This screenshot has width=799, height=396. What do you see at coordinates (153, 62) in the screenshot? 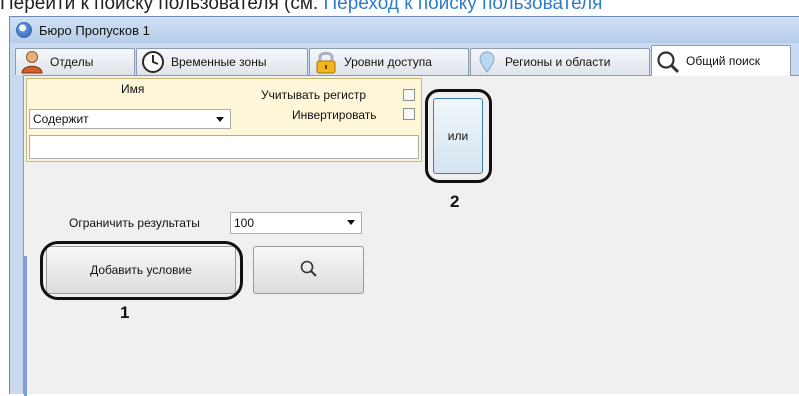
I see `clock-icon` at bounding box center [153, 62].